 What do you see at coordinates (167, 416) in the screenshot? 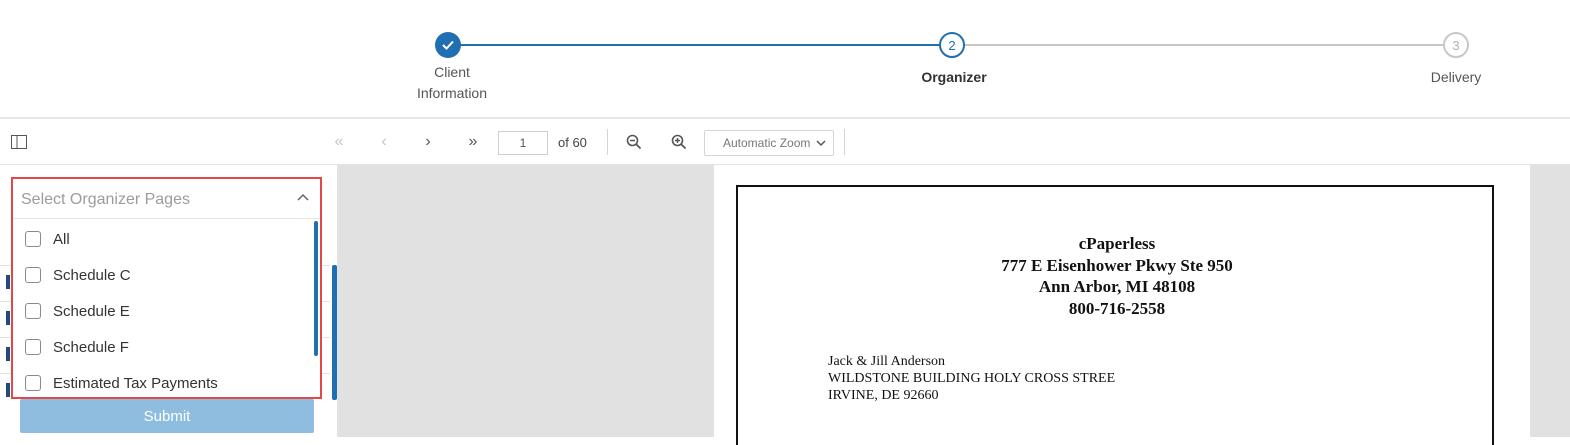
I see `submit-button: Submit` at bounding box center [167, 416].